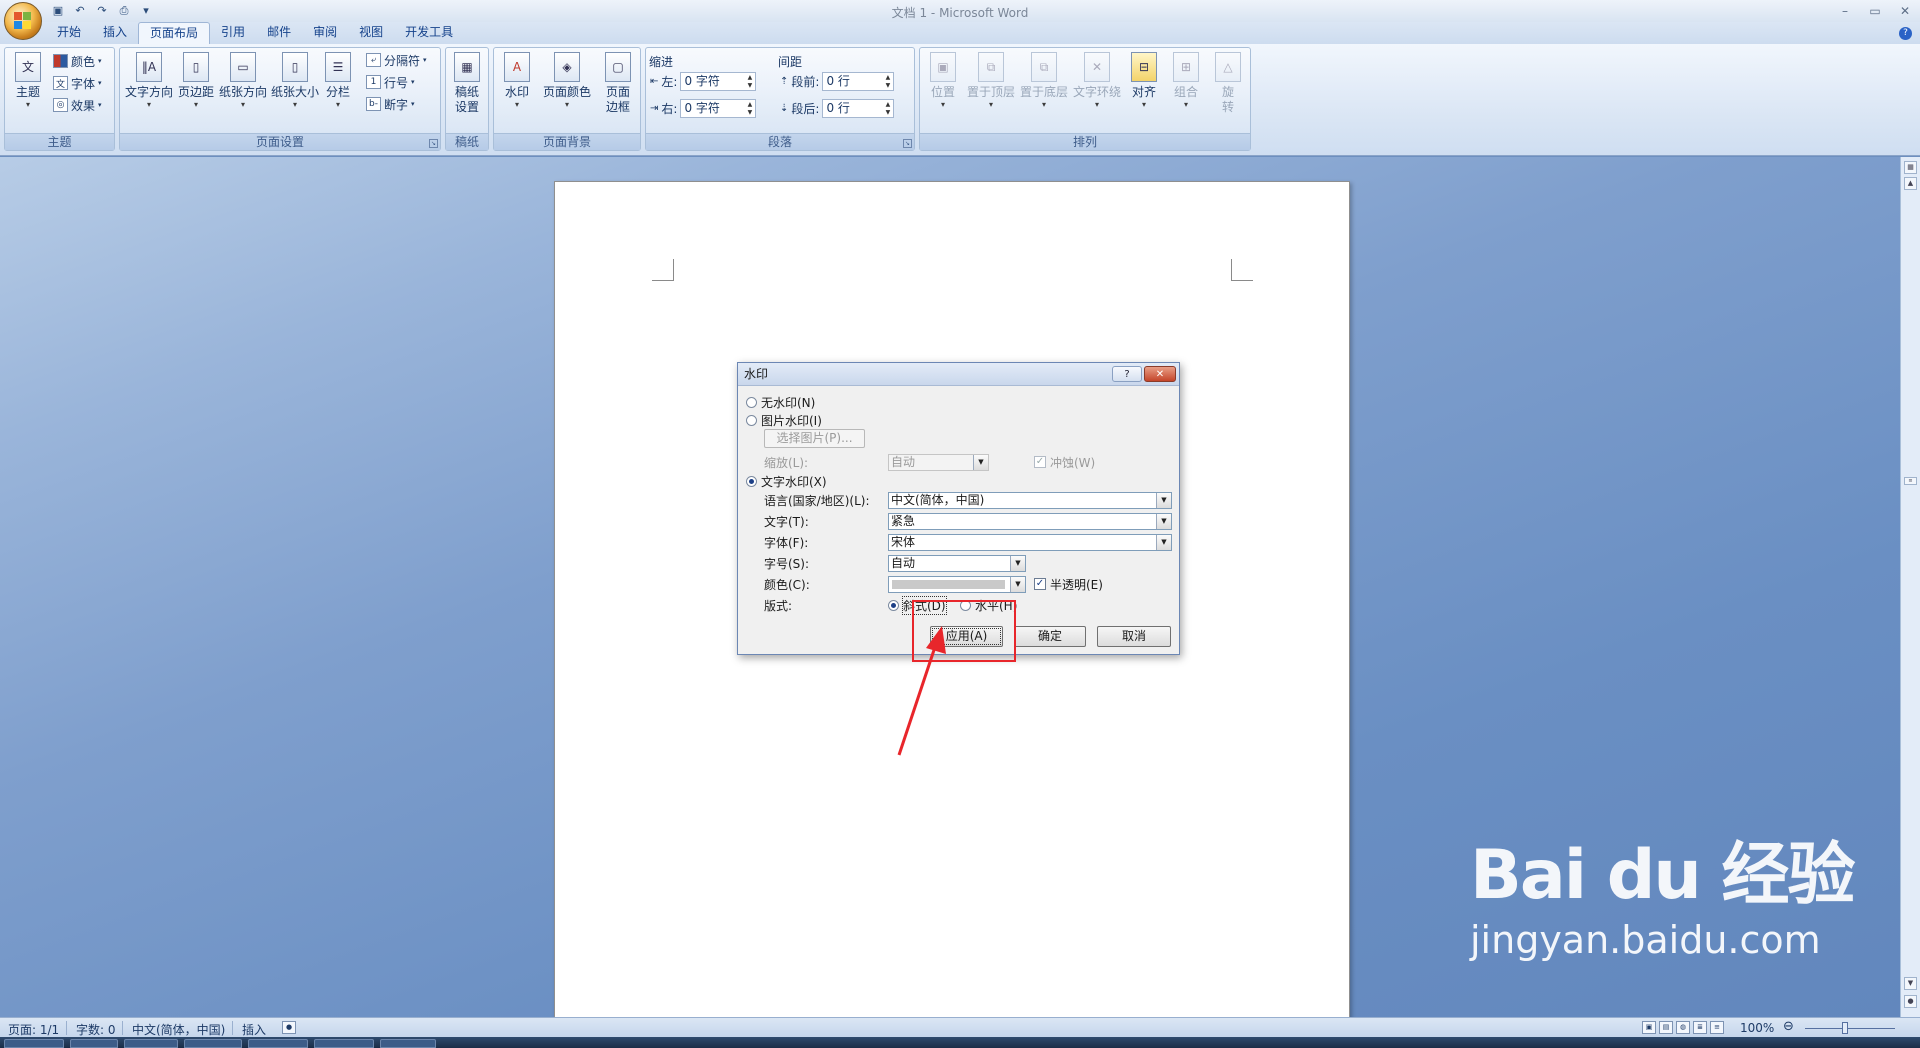  What do you see at coordinates (751, 420) in the screenshot?
I see `picture-watermark-radio` at bounding box center [751, 420].